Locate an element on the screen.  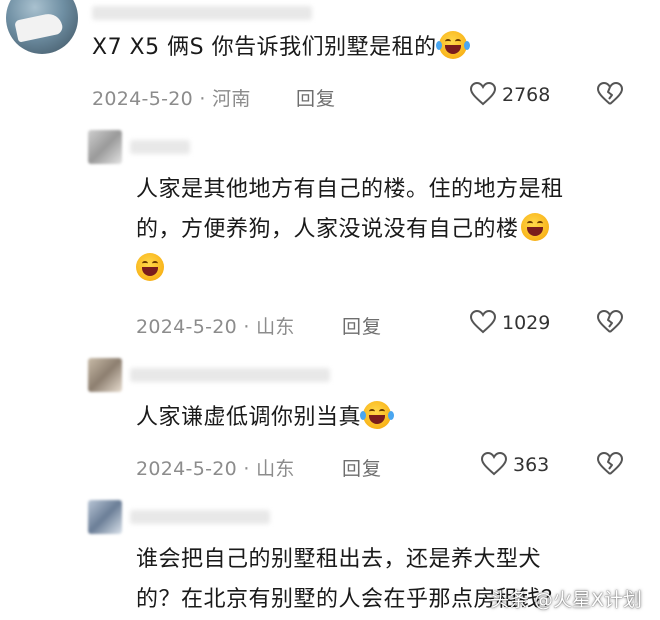
watermark: 头条 @火星X计划 is located at coordinates (565, 600).